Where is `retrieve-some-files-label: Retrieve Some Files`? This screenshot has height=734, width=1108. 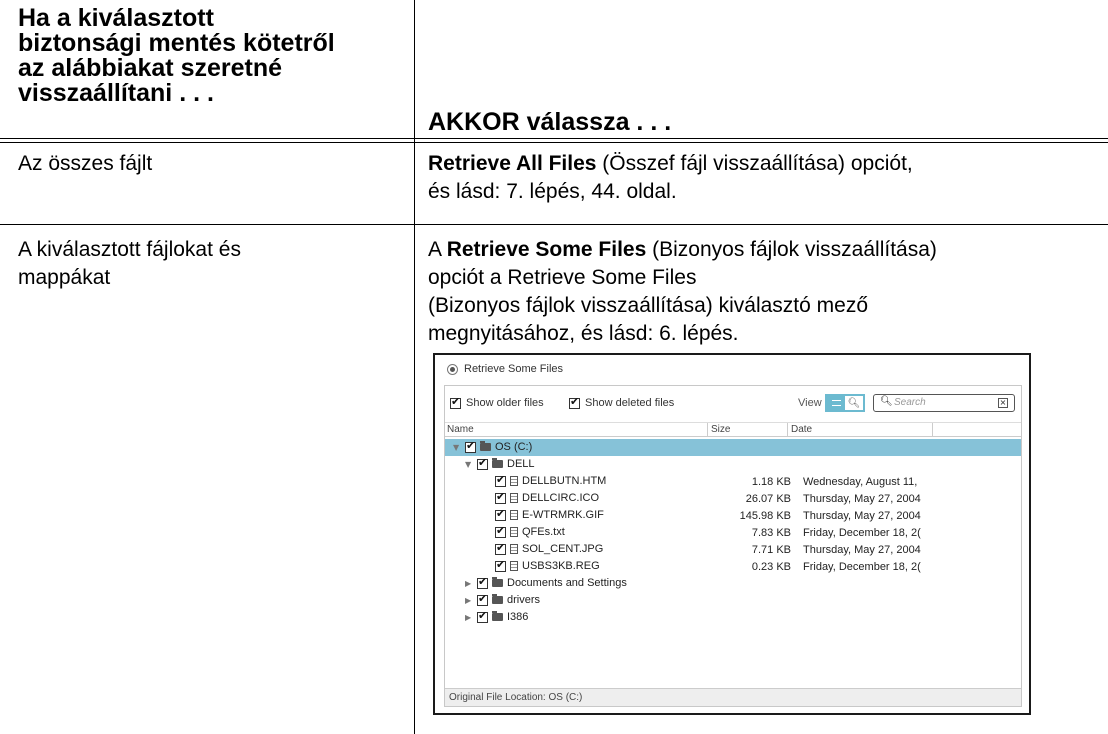
retrieve-some-files-label: Retrieve Some Files is located at coordinates (546, 249).